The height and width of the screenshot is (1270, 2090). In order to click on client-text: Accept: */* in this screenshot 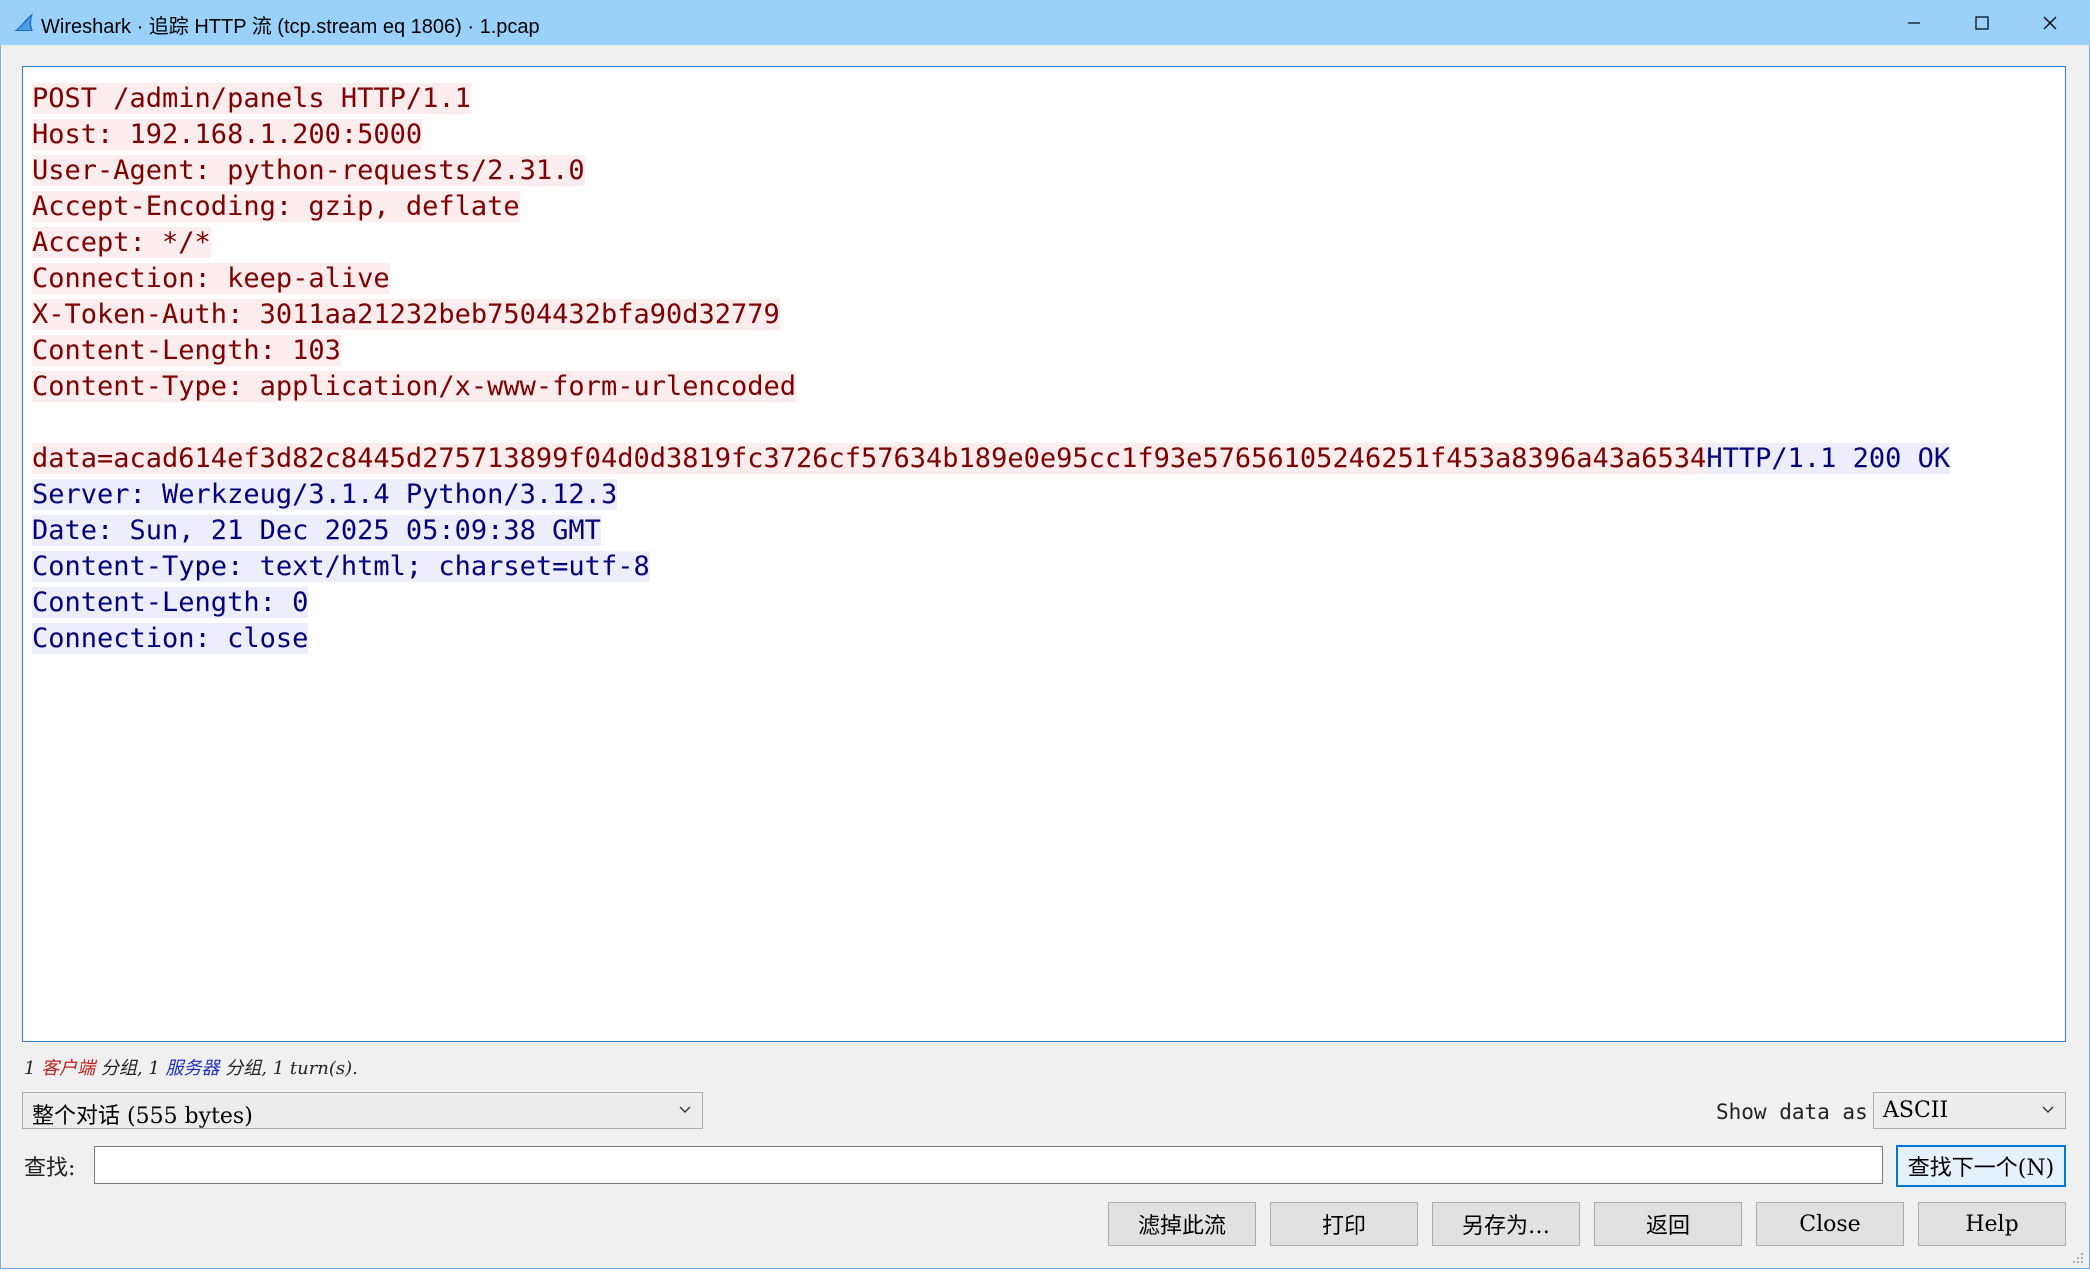, I will do `click(121, 242)`.